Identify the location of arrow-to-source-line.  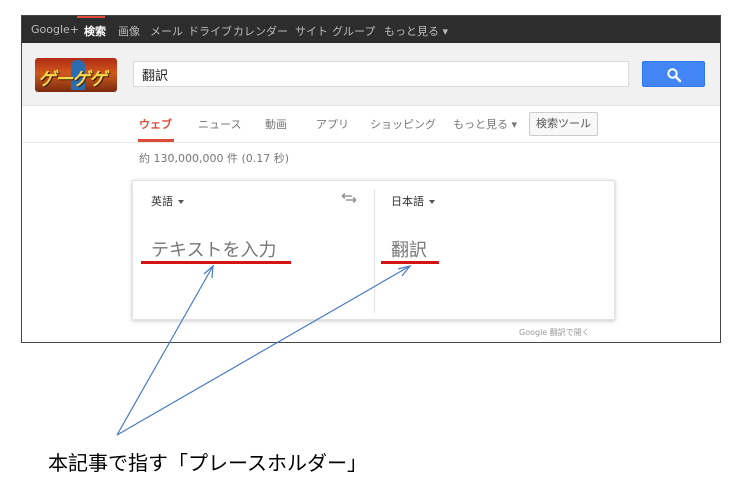
(165, 350).